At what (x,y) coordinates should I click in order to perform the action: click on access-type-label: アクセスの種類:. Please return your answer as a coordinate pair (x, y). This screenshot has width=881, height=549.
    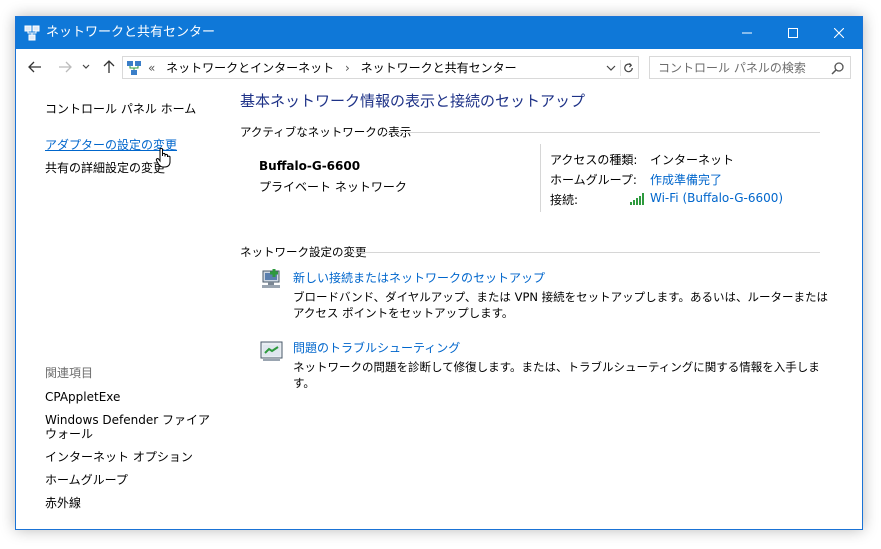
    Looking at the image, I should click on (594, 160).